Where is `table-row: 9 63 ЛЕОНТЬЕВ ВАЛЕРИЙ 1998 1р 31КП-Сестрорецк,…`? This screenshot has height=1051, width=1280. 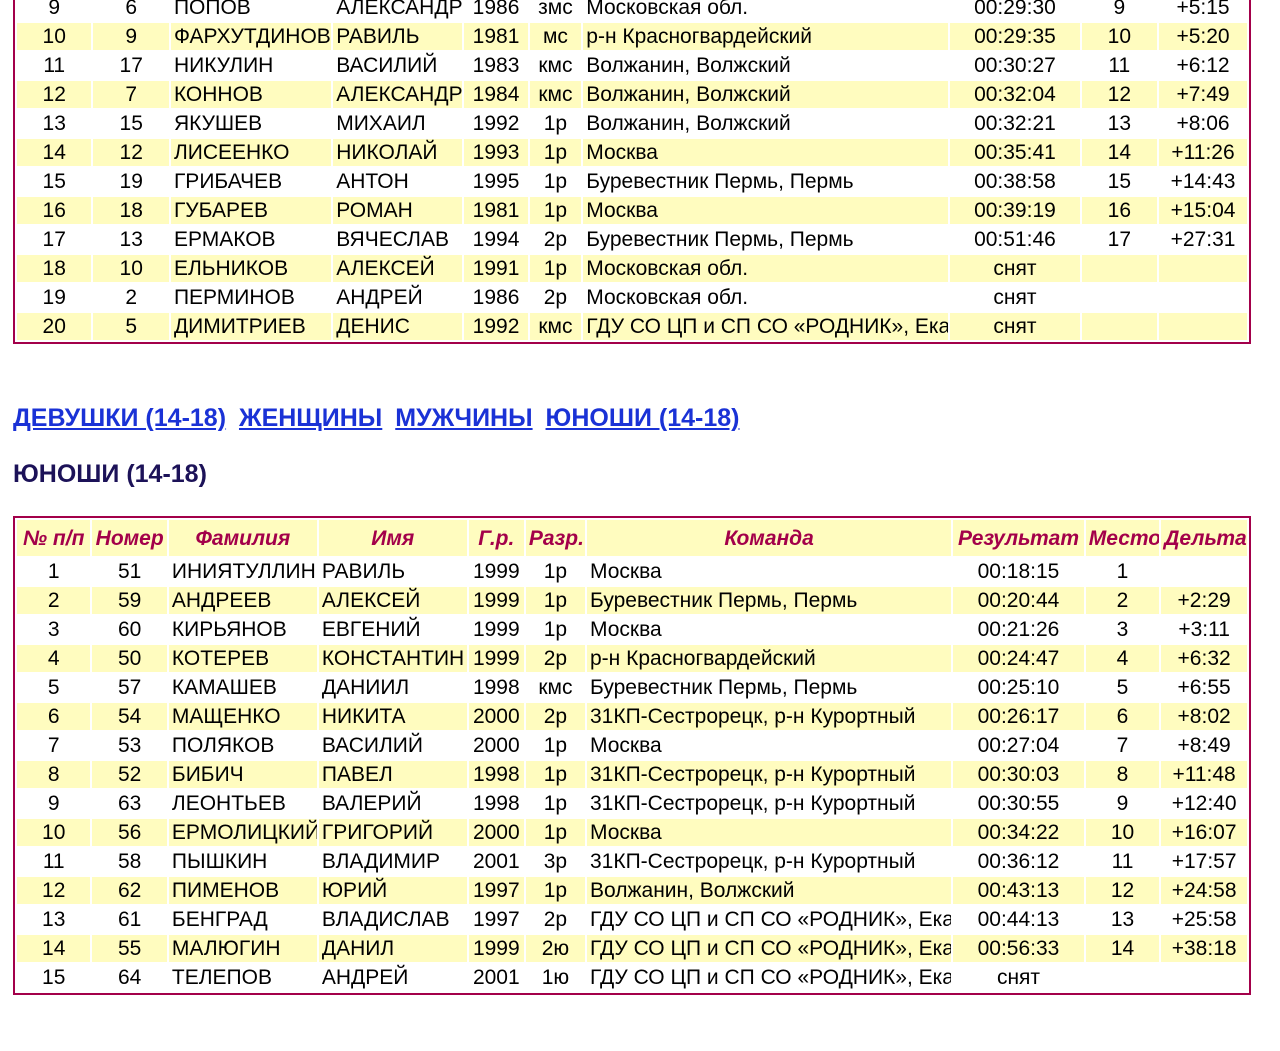
table-row: 9 63 ЛЕОНТЬЕВ ВАЛЕРИЙ 1998 1р 31КП-Сестрорецк,… is located at coordinates (632, 803).